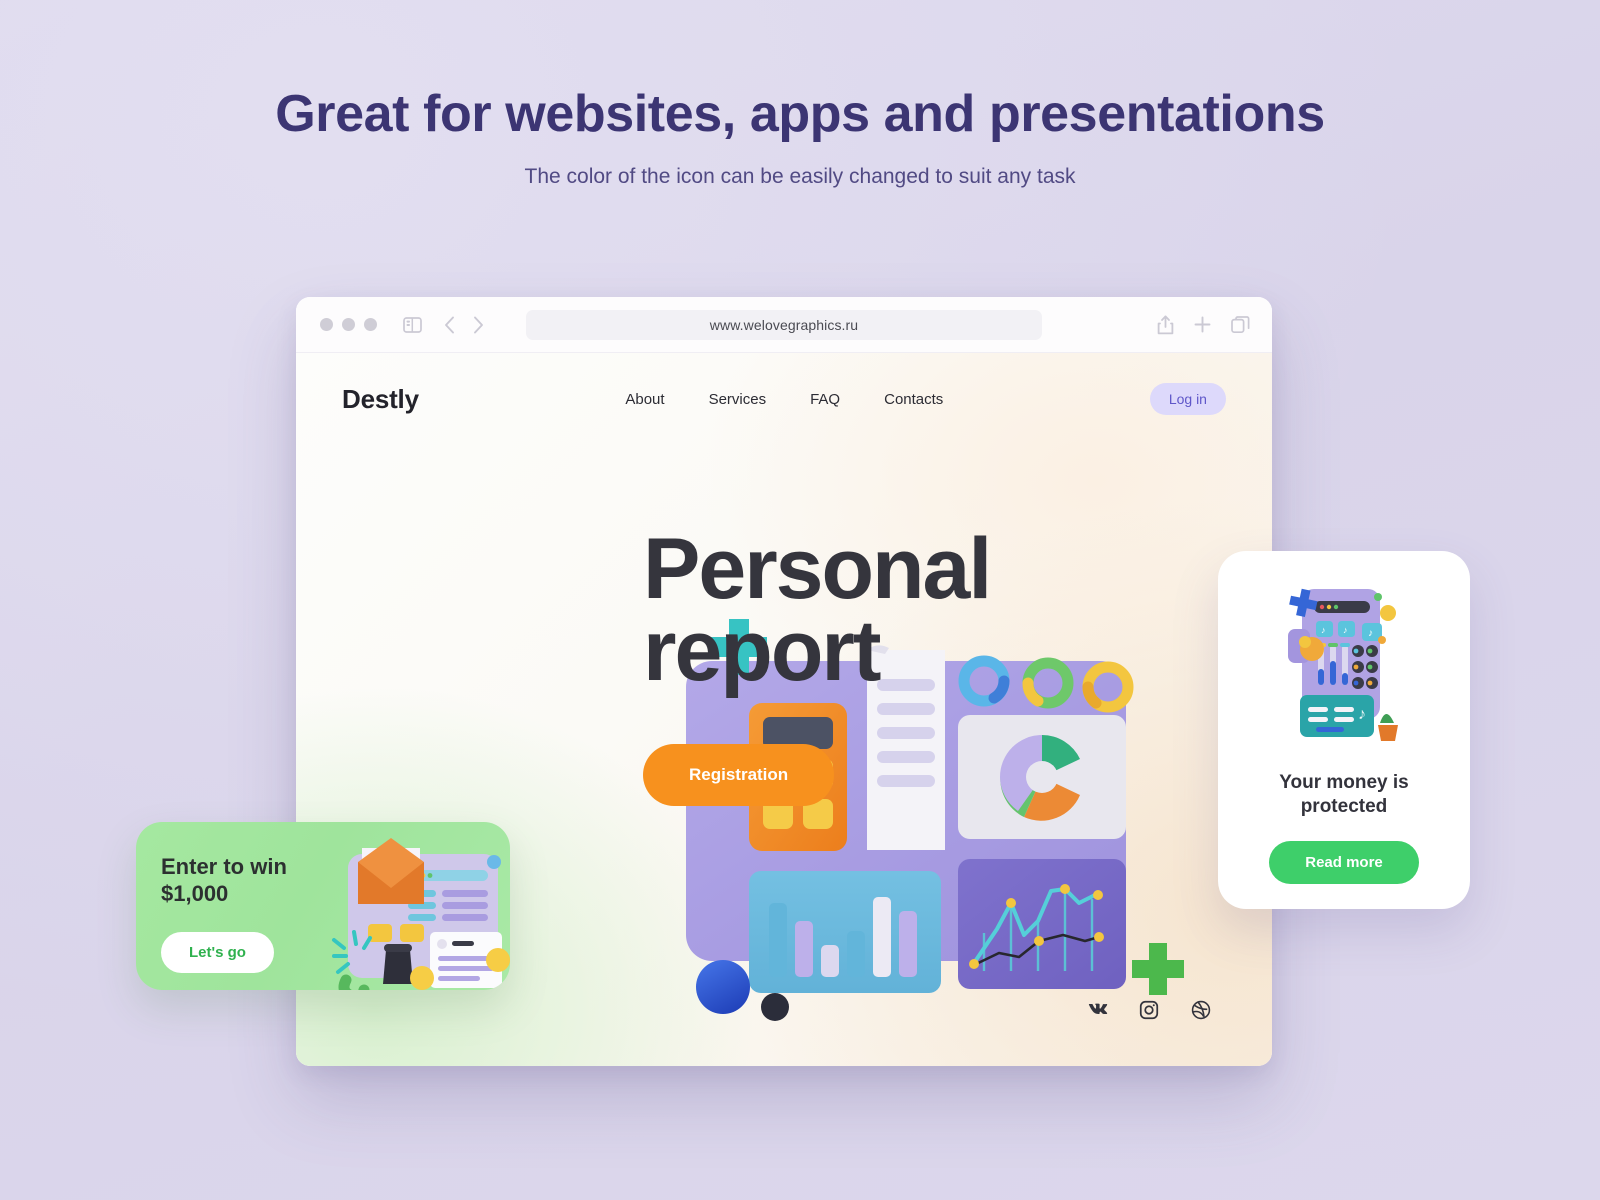  Describe the element at coordinates (1187, 399) in the screenshot. I see `login-button: Log in` at that location.